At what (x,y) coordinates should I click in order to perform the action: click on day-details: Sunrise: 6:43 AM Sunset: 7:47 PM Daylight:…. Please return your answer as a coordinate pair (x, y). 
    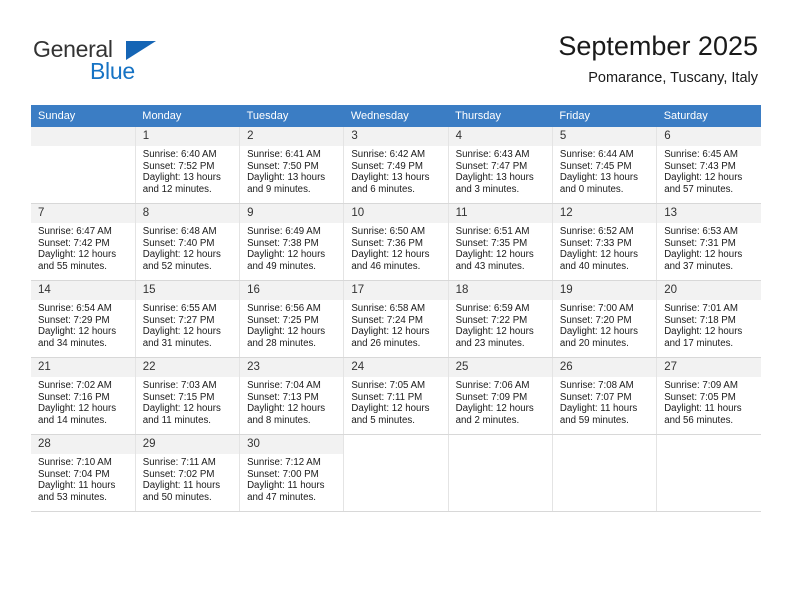
    Looking at the image, I should click on (500, 170).